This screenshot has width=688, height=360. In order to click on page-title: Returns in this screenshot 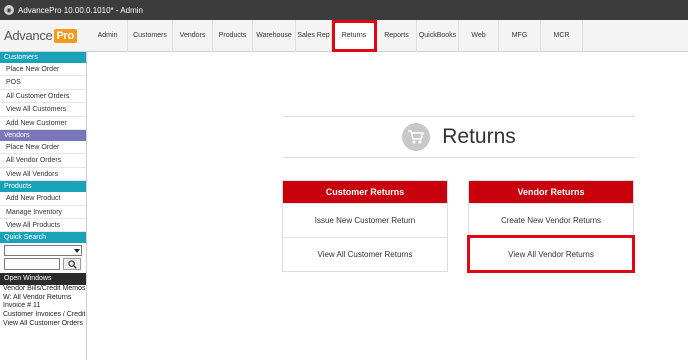, I will do `click(479, 136)`.